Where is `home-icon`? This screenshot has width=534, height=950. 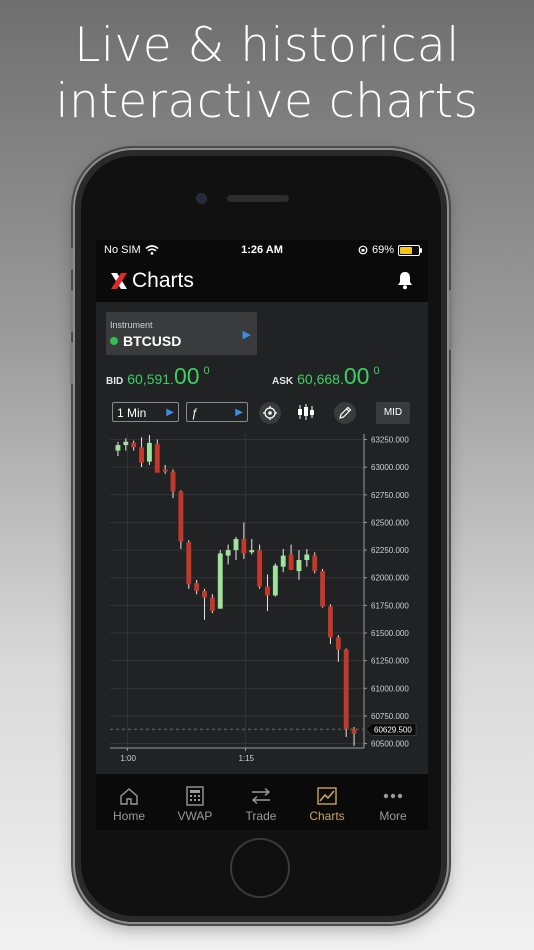 home-icon is located at coordinates (129, 796).